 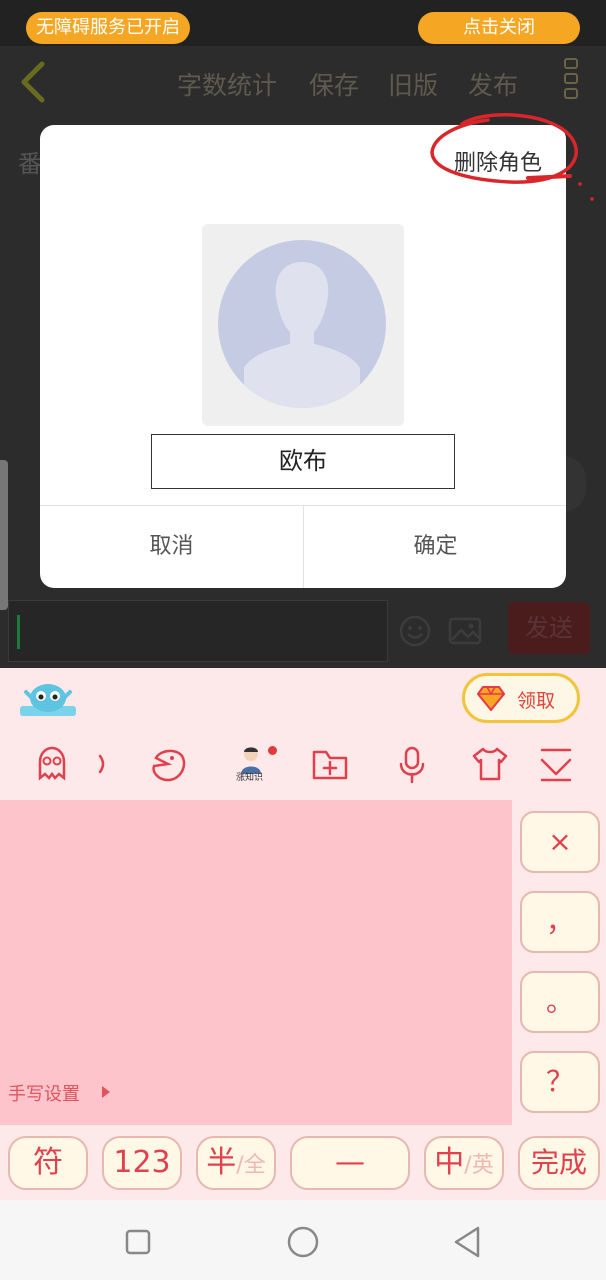 I want to click on old-version-button: 旧版, so click(x=413, y=84).